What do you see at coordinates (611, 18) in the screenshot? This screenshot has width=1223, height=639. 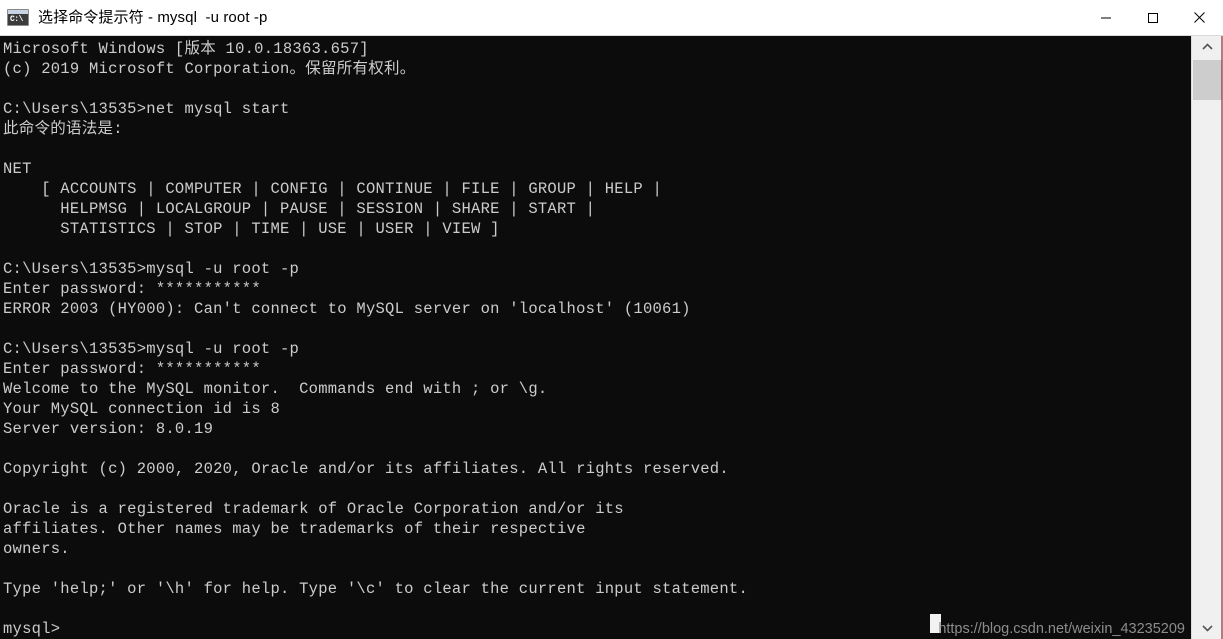 I see `titlebar: C:\ 选择命令提示符 - mysql -u root -p` at bounding box center [611, 18].